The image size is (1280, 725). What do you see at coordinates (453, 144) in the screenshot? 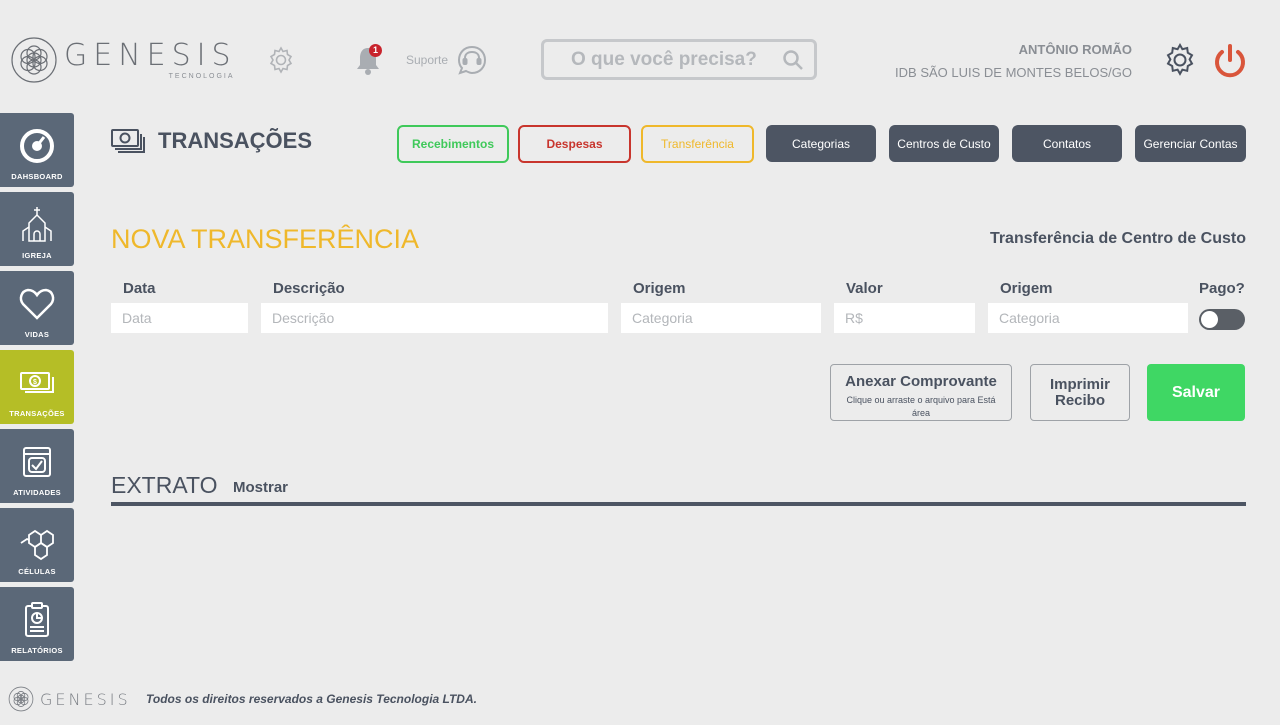
I see `tab-recebimentos: Recebimentos` at bounding box center [453, 144].